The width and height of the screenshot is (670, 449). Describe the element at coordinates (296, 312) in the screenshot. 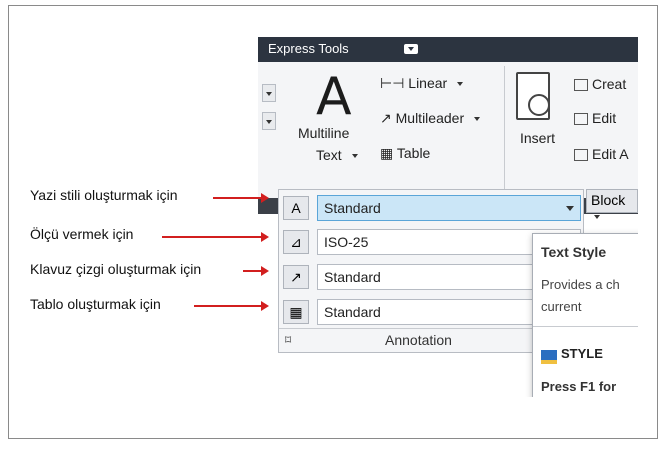

I see `table-style-icon: ▦` at that location.